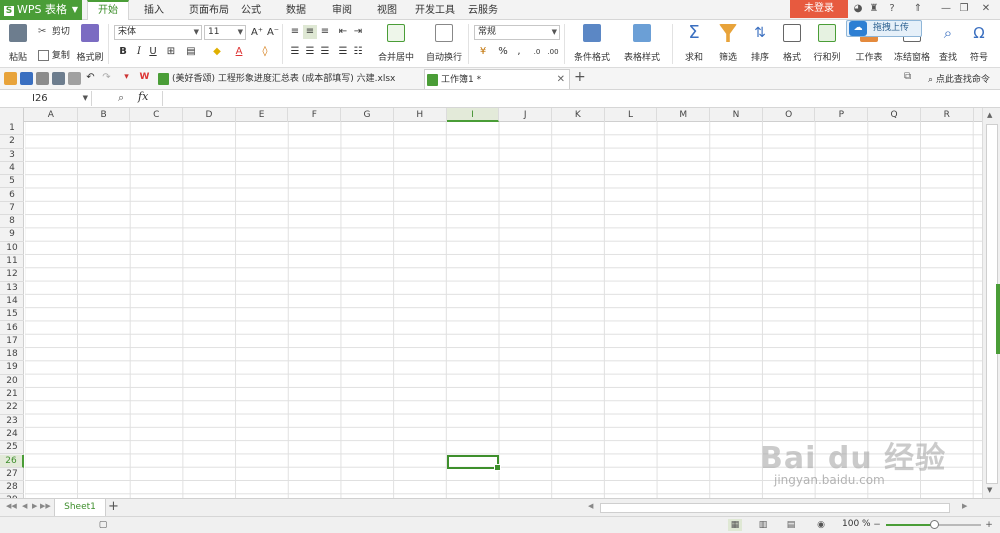 This screenshot has height=533, width=1000. Describe the element at coordinates (239, 52) in the screenshot. I see `font-color-icon: A` at that location.